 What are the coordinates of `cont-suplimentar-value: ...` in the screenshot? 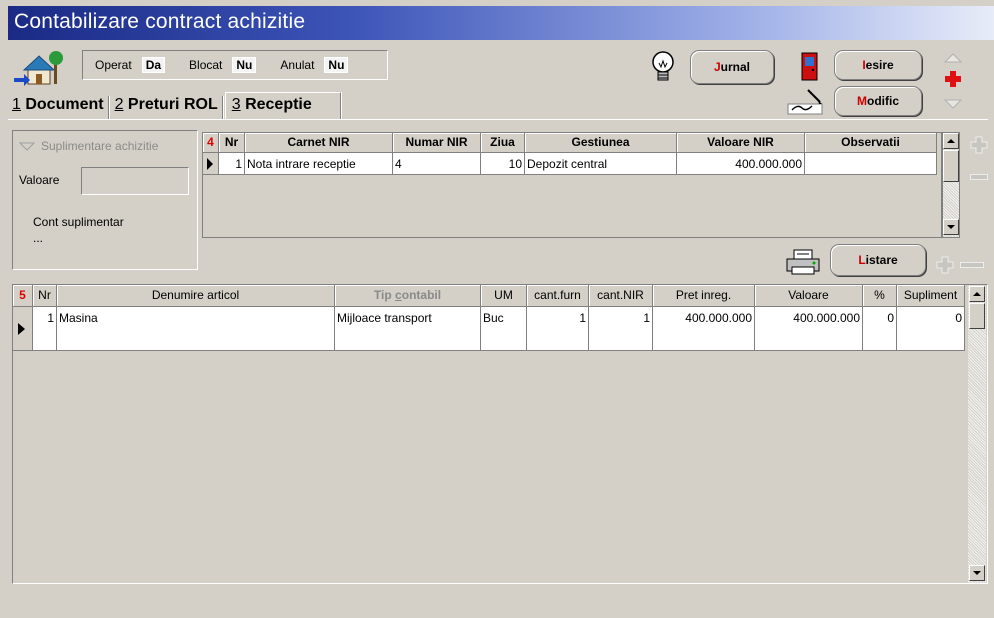 It's located at (38, 238).